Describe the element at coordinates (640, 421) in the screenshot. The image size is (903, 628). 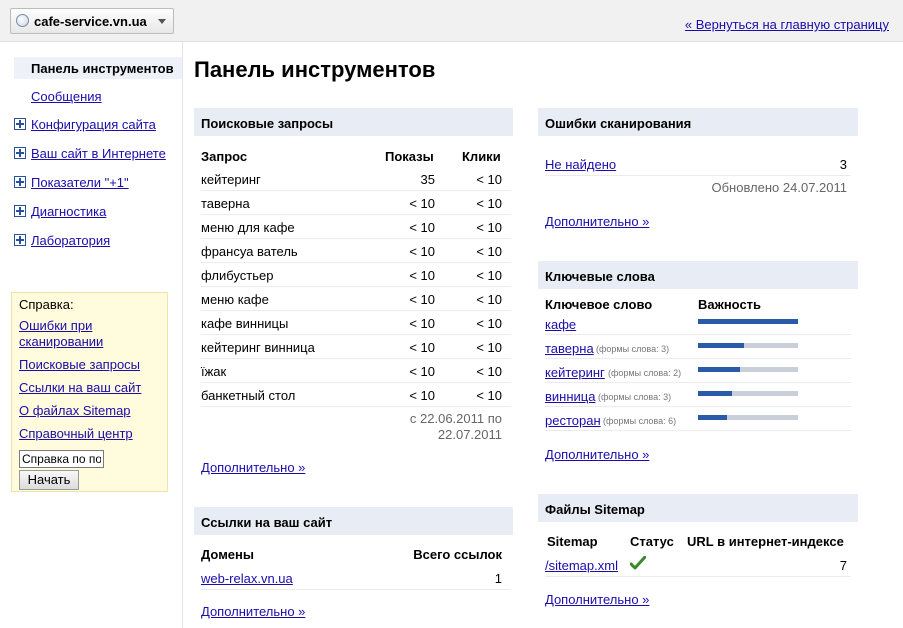
I see `keyword-forms: (формы слова: 6)` at that location.